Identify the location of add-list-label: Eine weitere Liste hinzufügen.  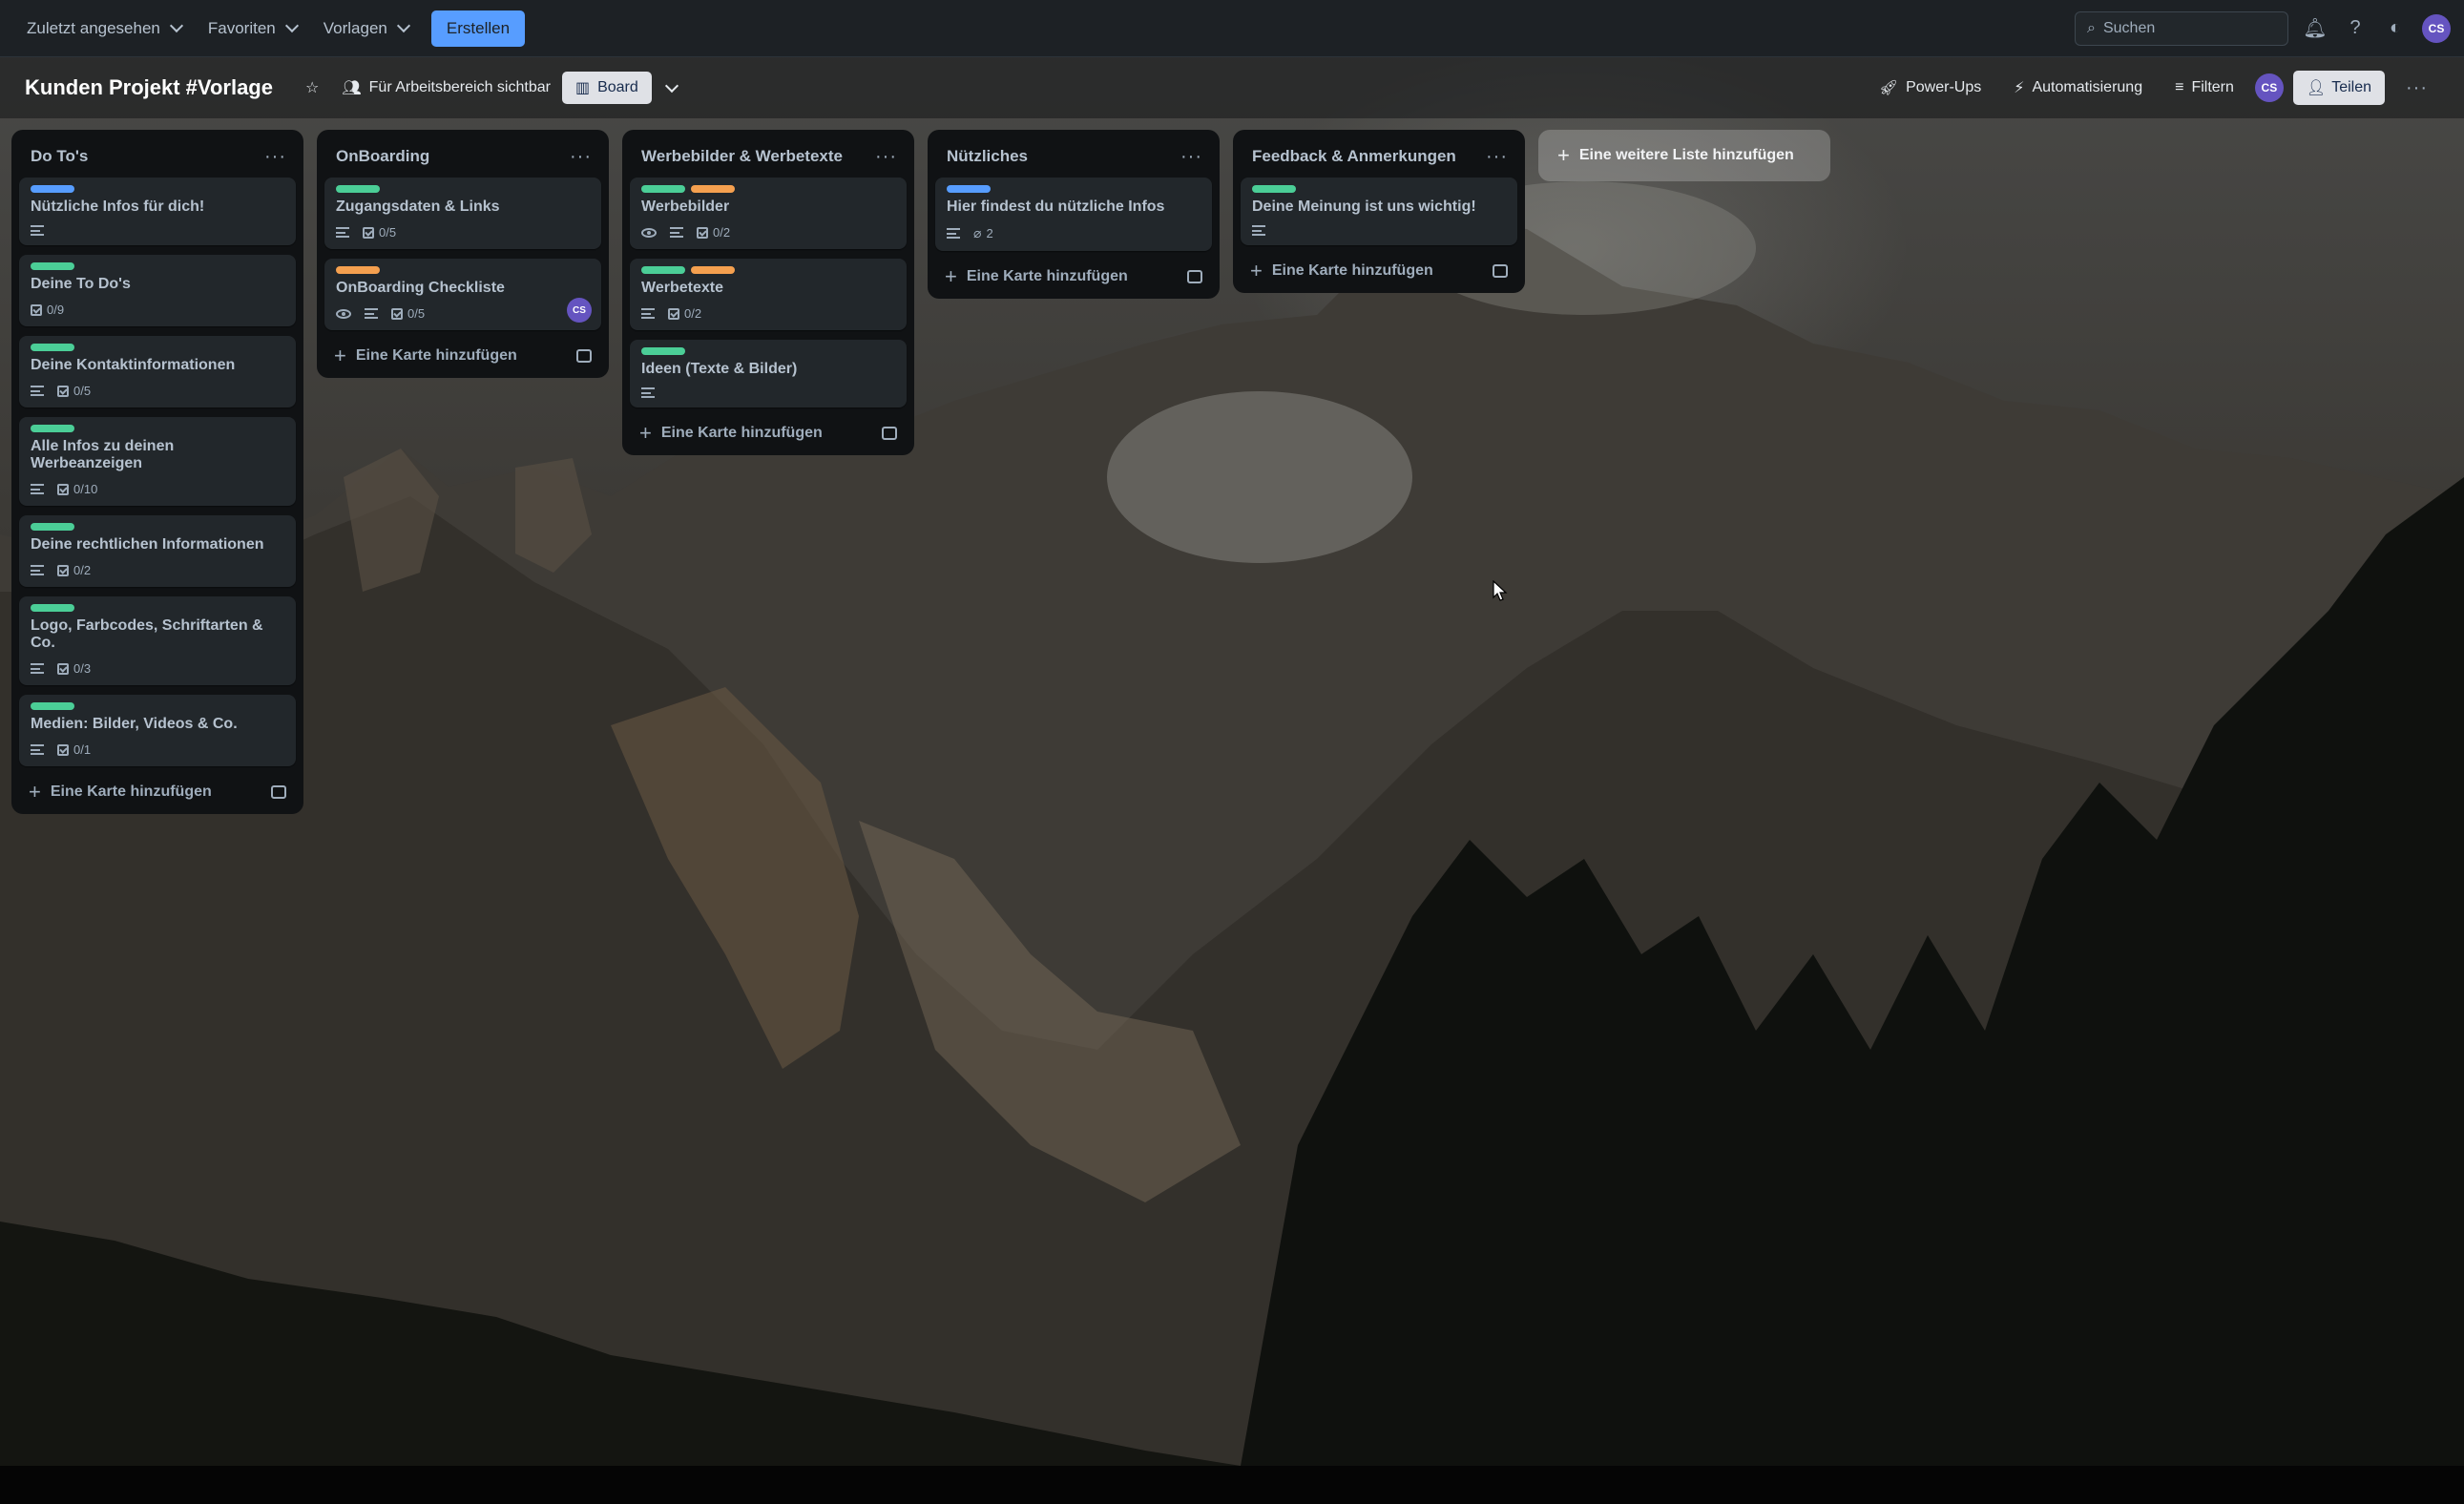
(1686, 155).